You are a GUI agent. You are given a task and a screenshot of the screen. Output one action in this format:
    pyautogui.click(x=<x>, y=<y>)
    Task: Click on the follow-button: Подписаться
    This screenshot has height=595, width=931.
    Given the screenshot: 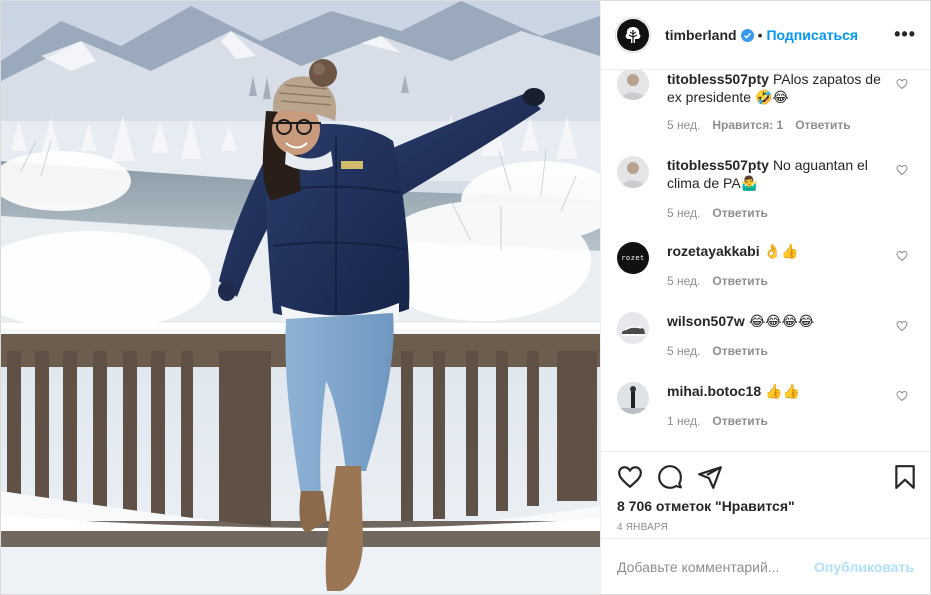 What is the action you would take?
    pyautogui.click(x=812, y=35)
    